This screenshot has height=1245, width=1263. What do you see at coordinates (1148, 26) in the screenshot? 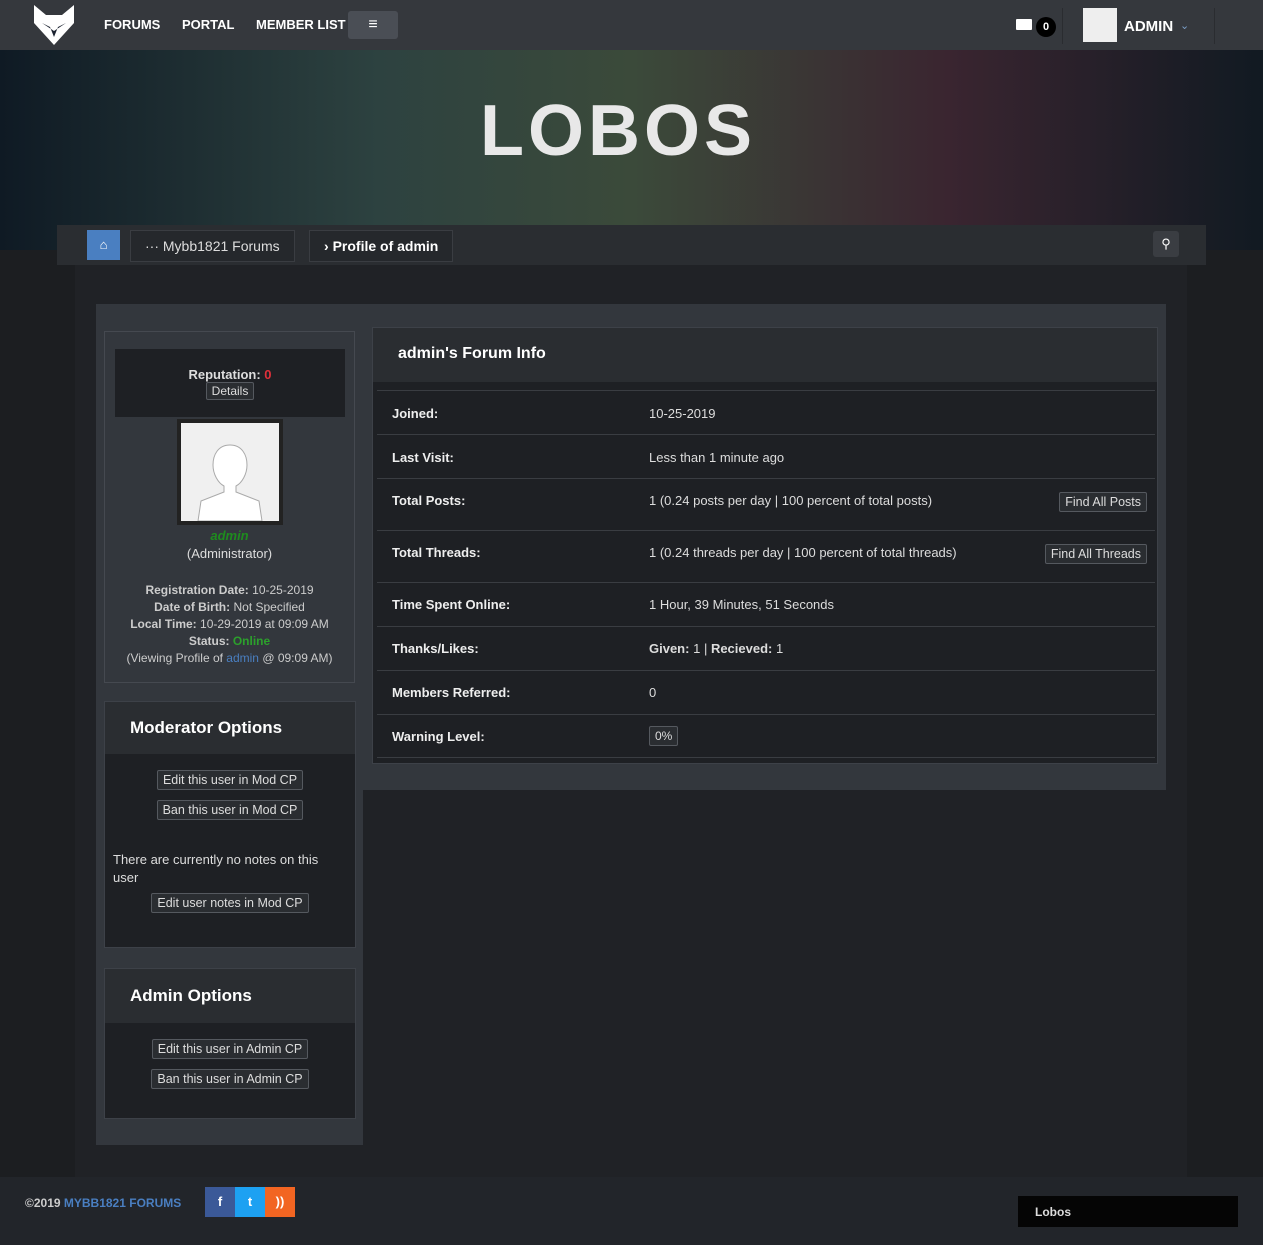
I see `user-menu: ADMIN` at bounding box center [1148, 26].